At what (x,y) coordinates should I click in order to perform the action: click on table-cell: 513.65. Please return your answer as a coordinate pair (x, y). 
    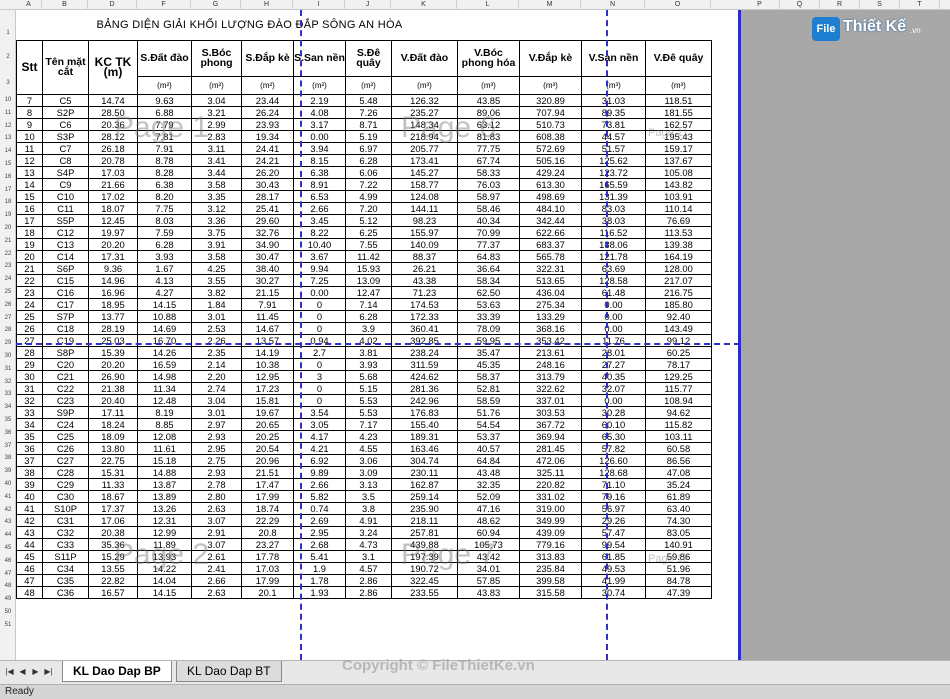
    Looking at the image, I should click on (550, 280).